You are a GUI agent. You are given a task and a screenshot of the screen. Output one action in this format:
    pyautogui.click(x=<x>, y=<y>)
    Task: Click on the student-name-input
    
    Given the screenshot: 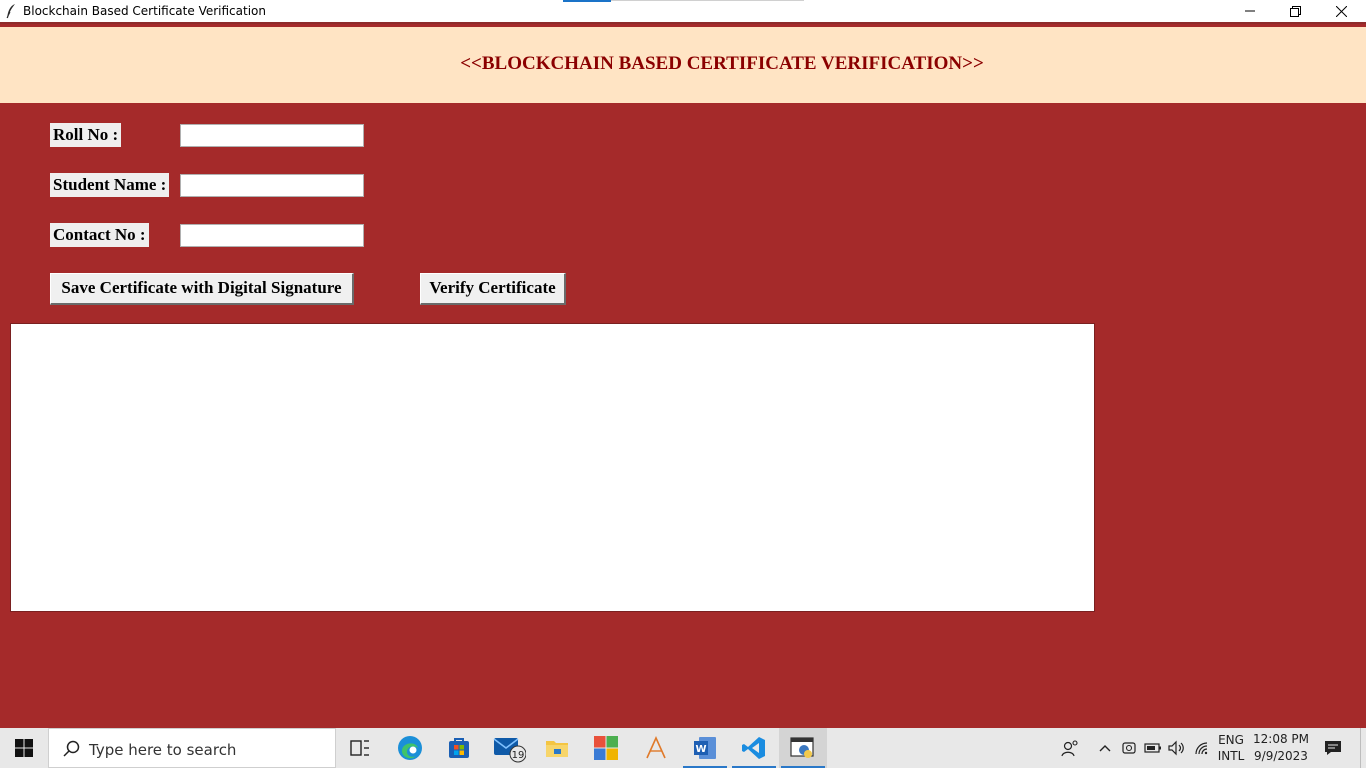 What is the action you would take?
    pyautogui.click(x=272, y=185)
    